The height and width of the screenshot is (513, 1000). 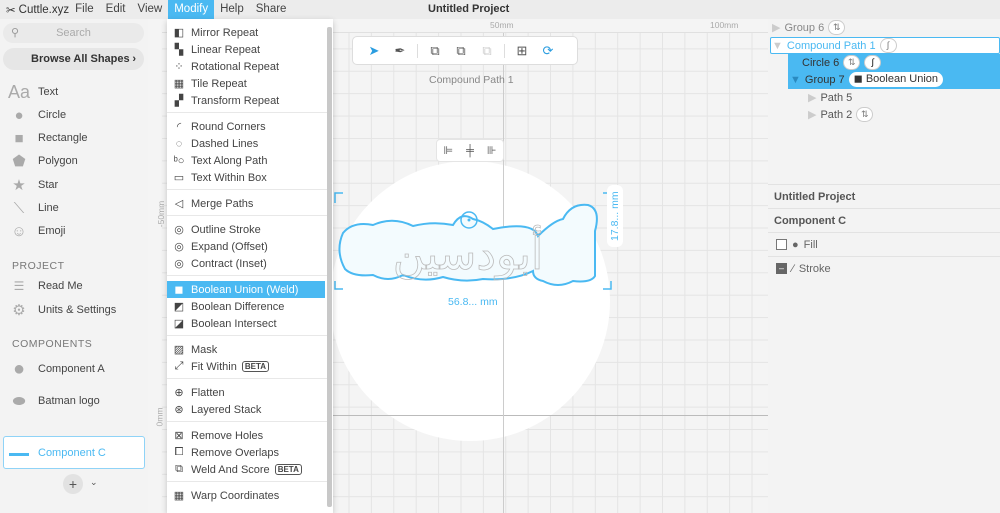 What do you see at coordinates (830, 97) in the screenshot?
I see `layer-path-5: ▶ Path 5` at bounding box center [830, 97].